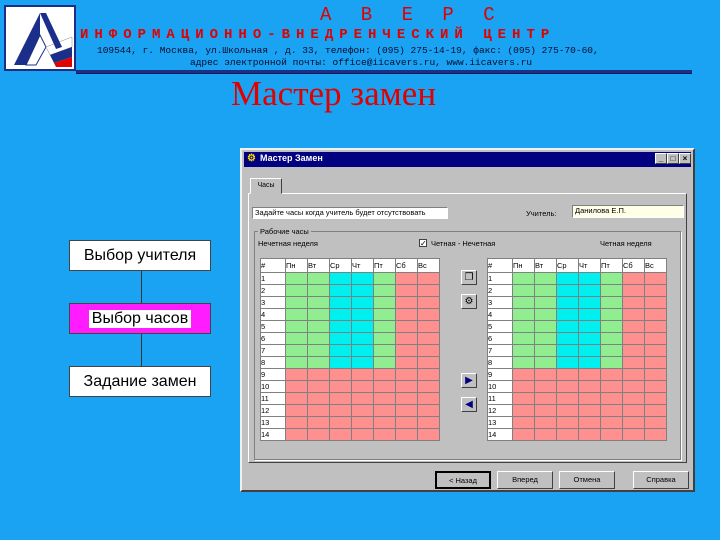 The height and width of the screenshot is (540, 720). What do you see at coordinates (577, 362) in the screenshot?
I see `grid-row: 8` at bounding box center [577, 362].